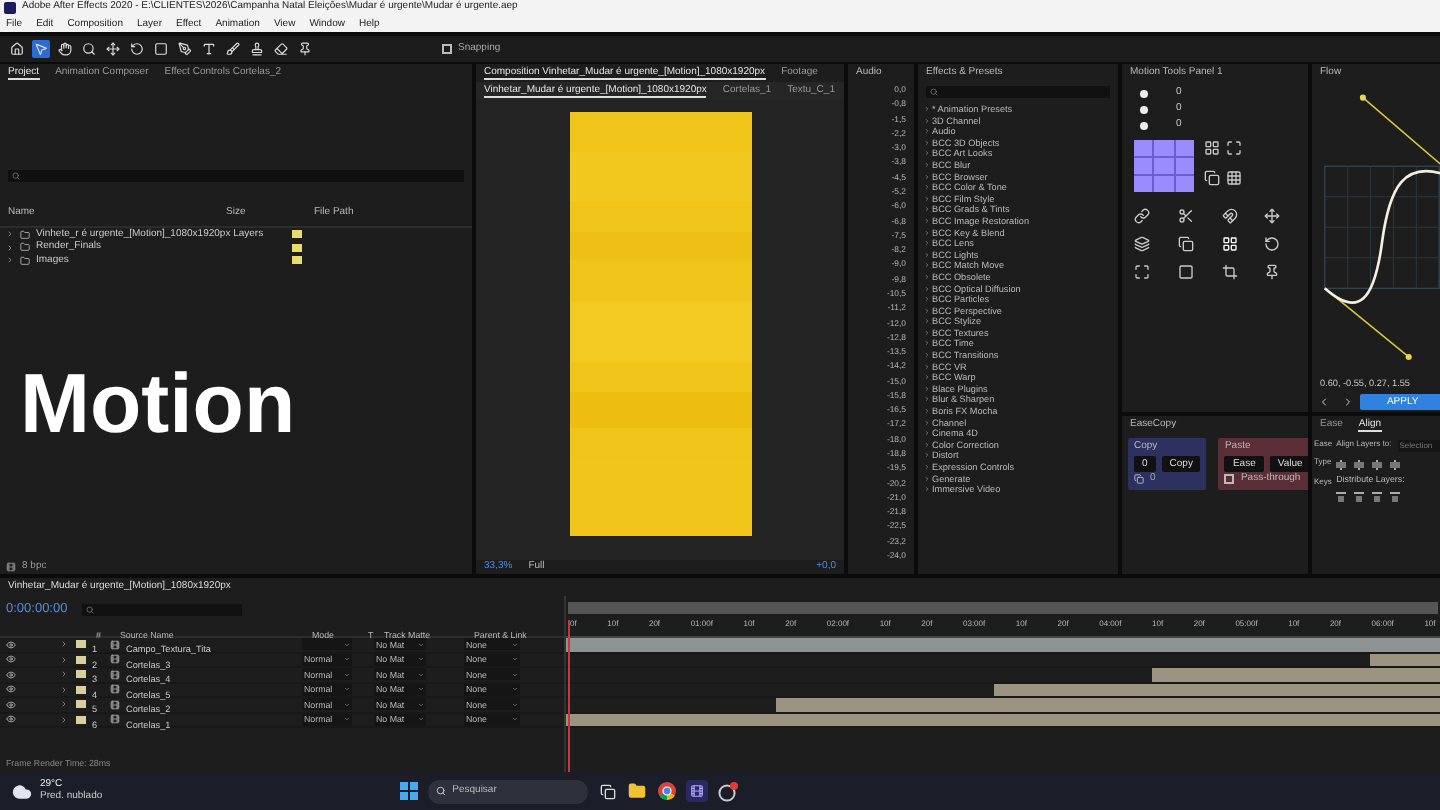  What do you see at coordinates (447, 49) in the screenshot?
I see `snapping-checkbox` at bounding box center [447, 49].